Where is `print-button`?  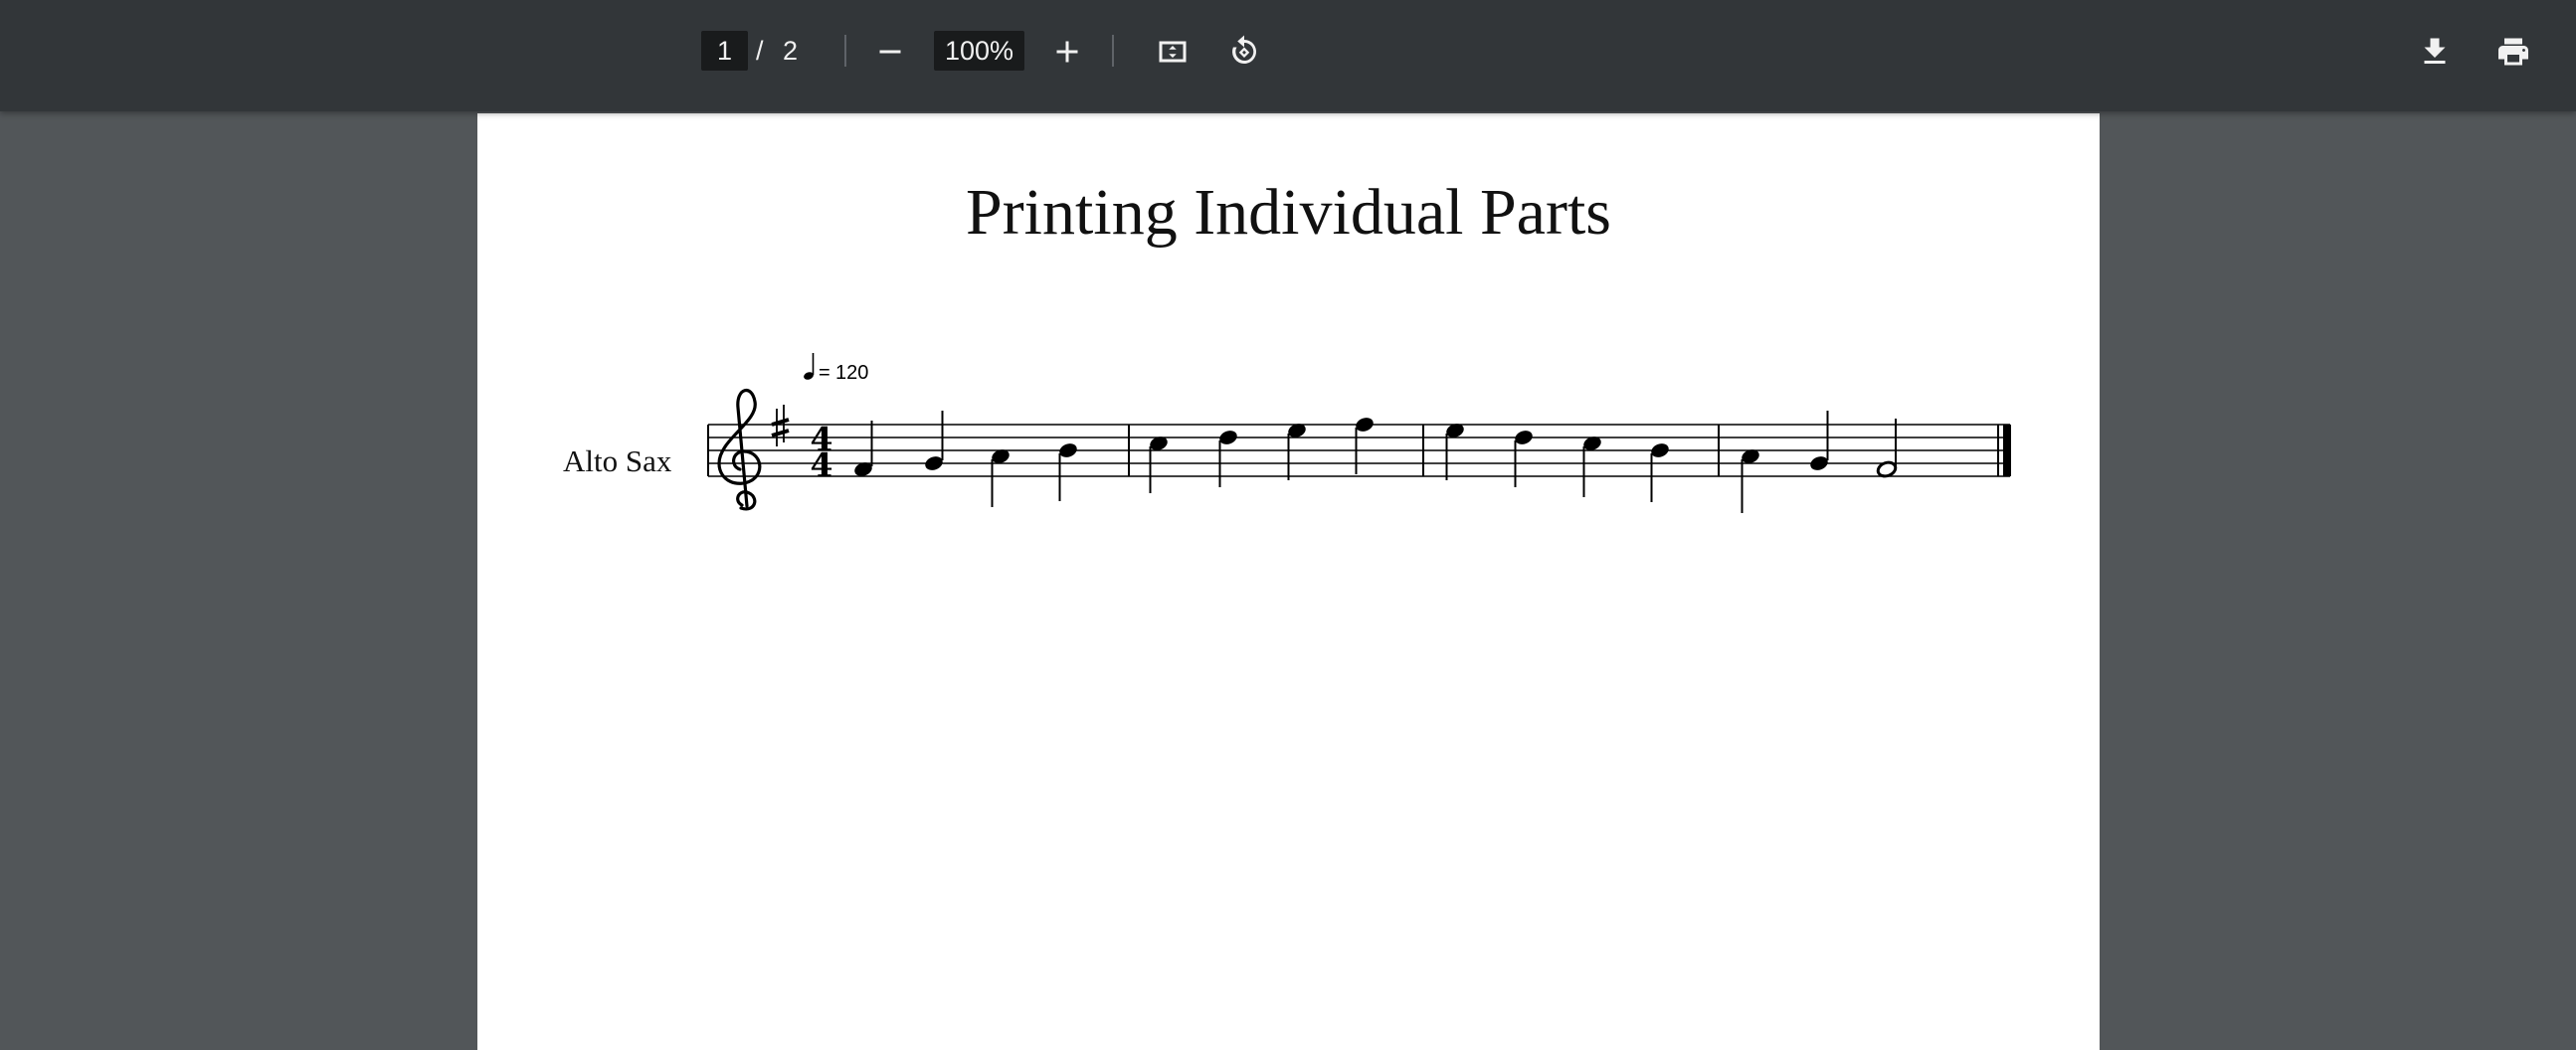
print-button is located at coordinates (2513, 52).